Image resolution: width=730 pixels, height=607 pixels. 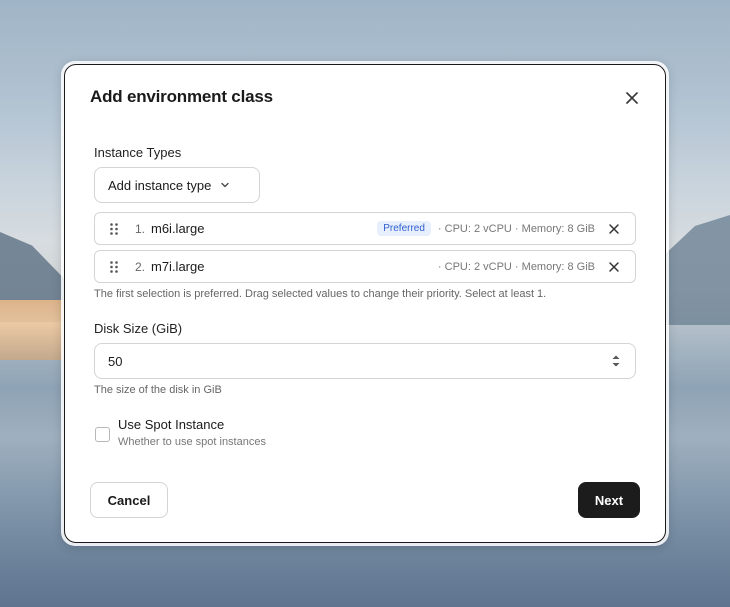 What do you see at coordinates (609, 500) in the screenshot?
I see `next-button: Next` at bounding box center [609, 500].